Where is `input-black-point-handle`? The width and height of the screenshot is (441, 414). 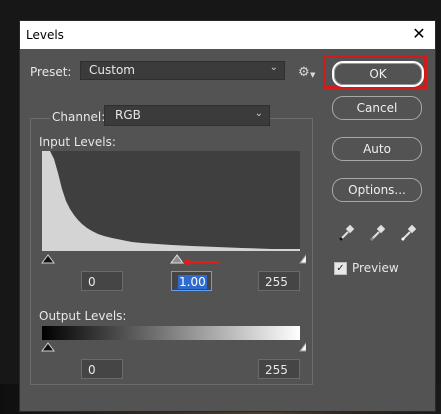 input-black-point-handle is located at coordinates (48, 259).